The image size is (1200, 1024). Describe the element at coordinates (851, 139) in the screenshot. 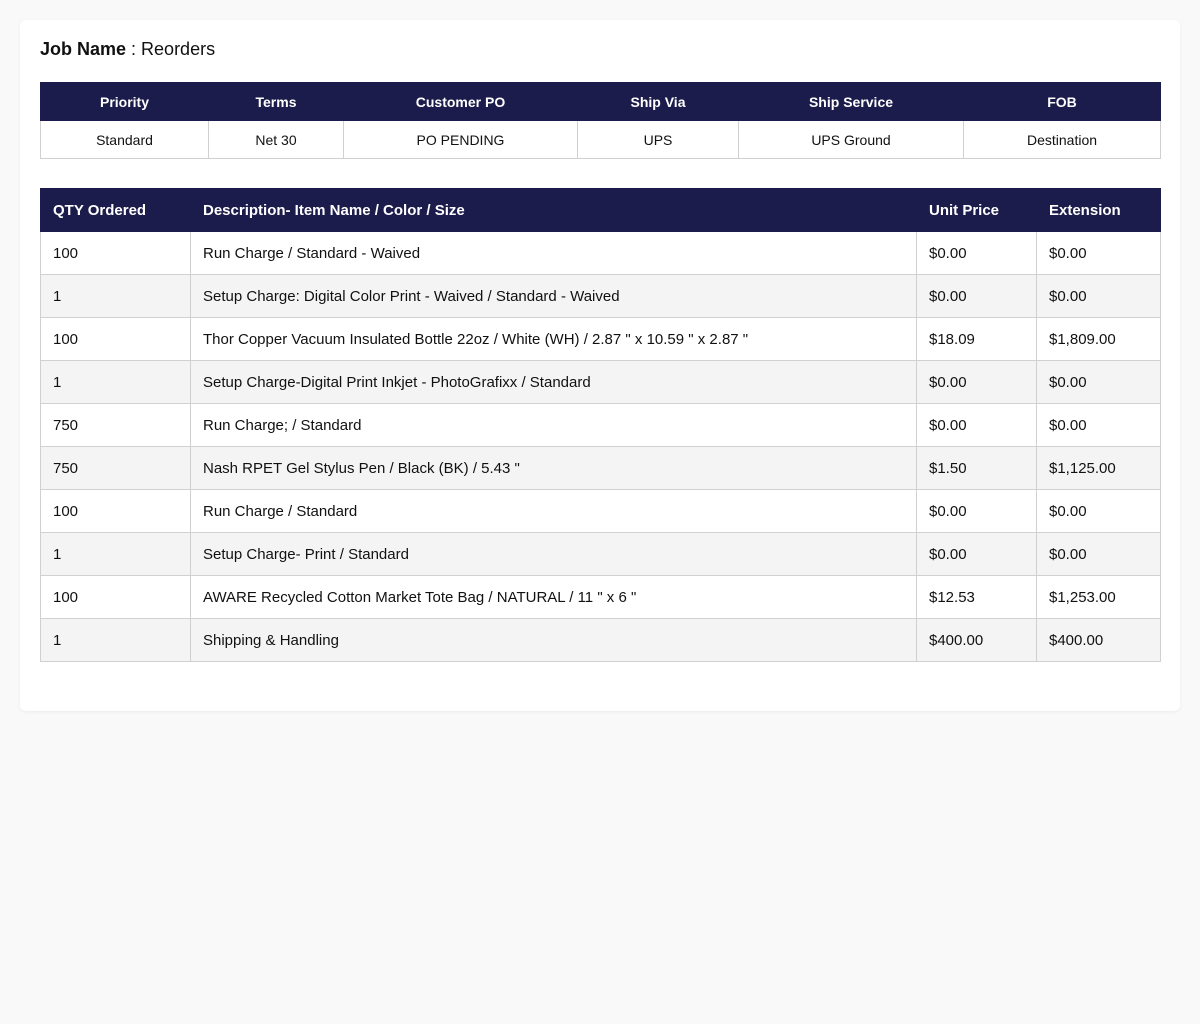

I see `ship-service-value: UPS Ground` at that location.